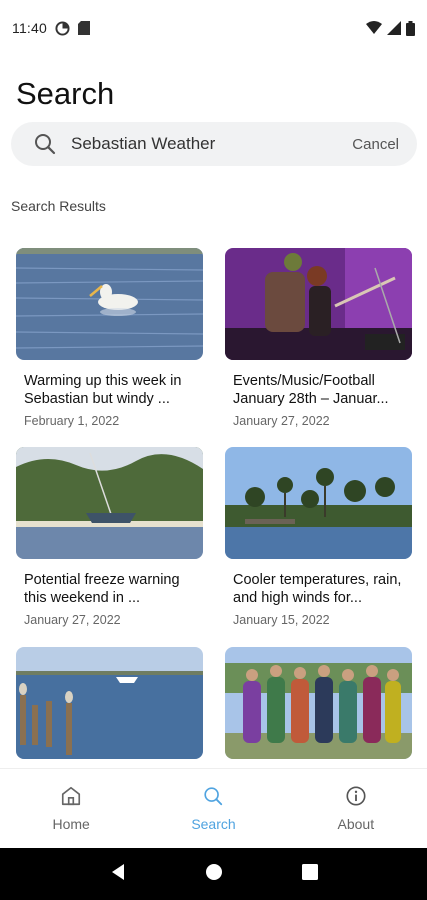  Describe the element at coordinates (71, 798) in the screenshot. I see `home-icon` at that location.